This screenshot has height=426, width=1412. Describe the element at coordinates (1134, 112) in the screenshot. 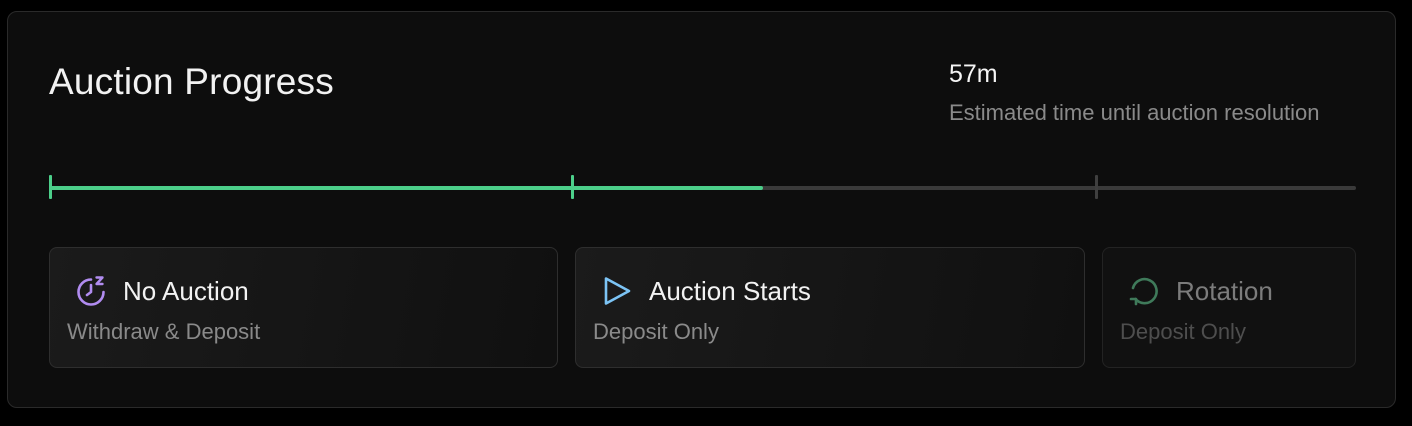

I see `countdown-caption: Estimated time until auction resolution` at that location.